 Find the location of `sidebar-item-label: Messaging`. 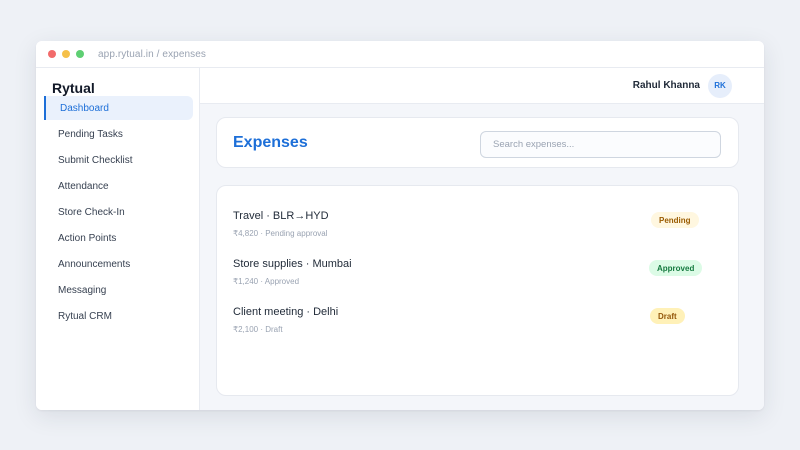

sidebar-item-label: Messaging is located at coordinates (82, 290).